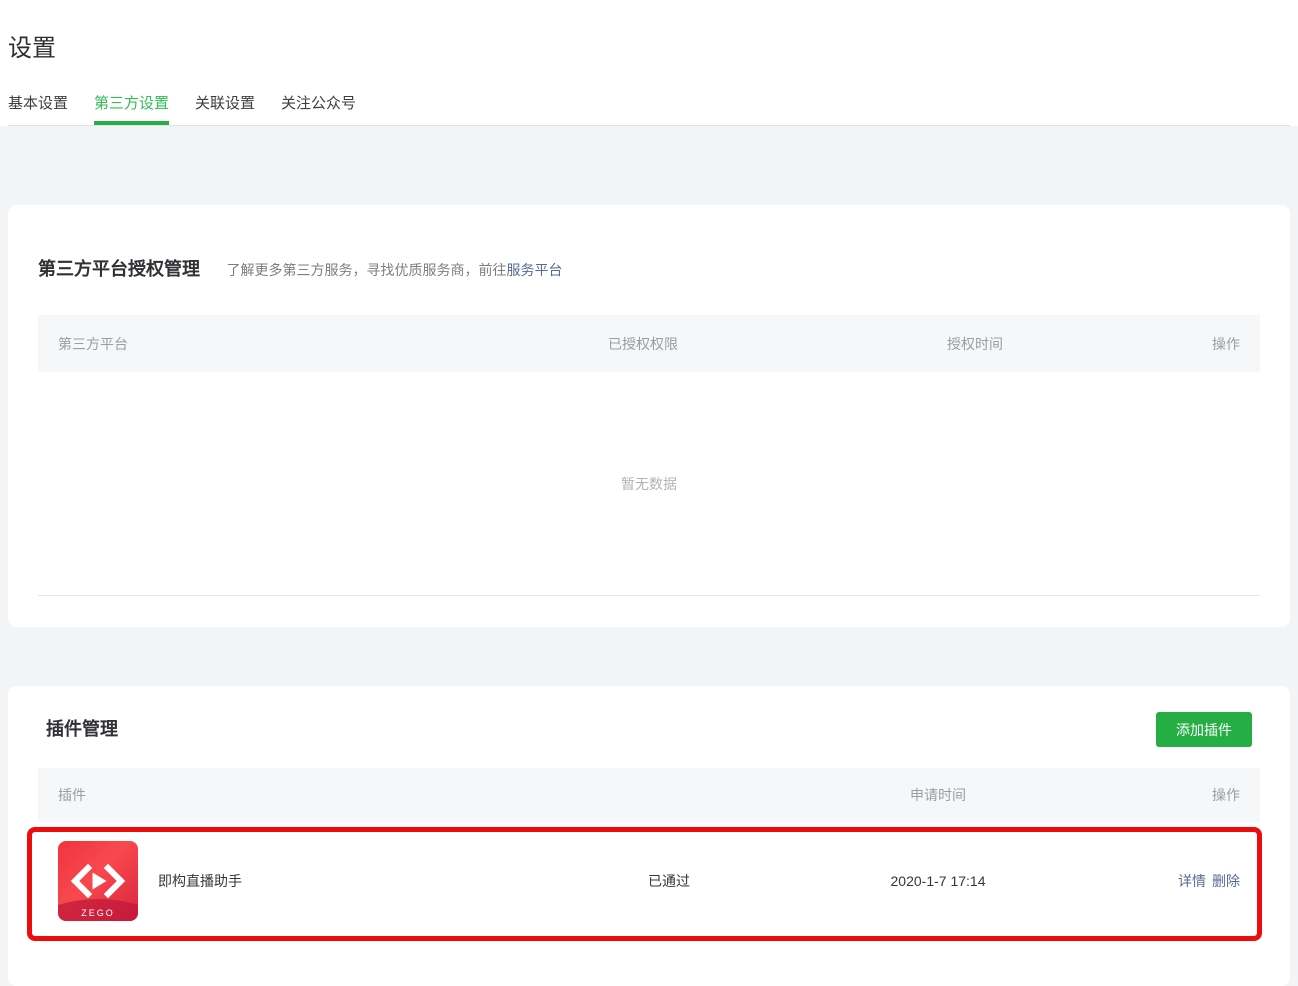 This screenshot has width=1298, height=986. I want to click on plugin-apply-time: 2020-1-7 17:14, so click(938, 880).